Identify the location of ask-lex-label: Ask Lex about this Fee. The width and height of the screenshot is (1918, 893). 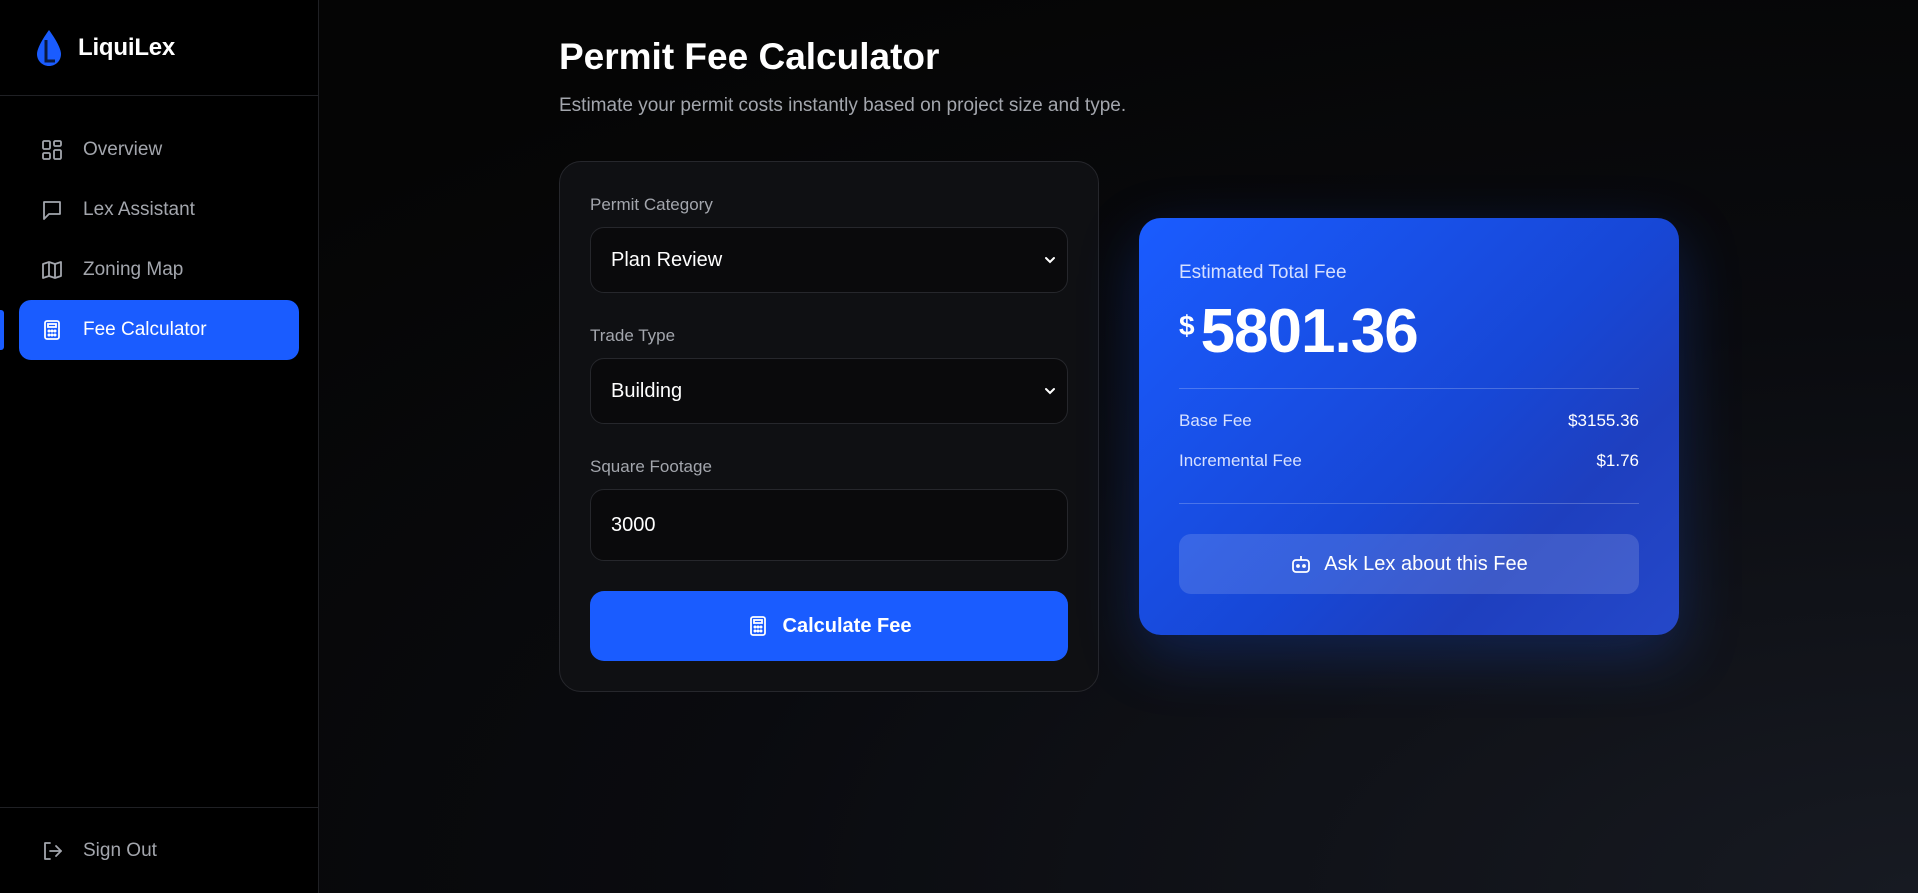
(1426, 563).